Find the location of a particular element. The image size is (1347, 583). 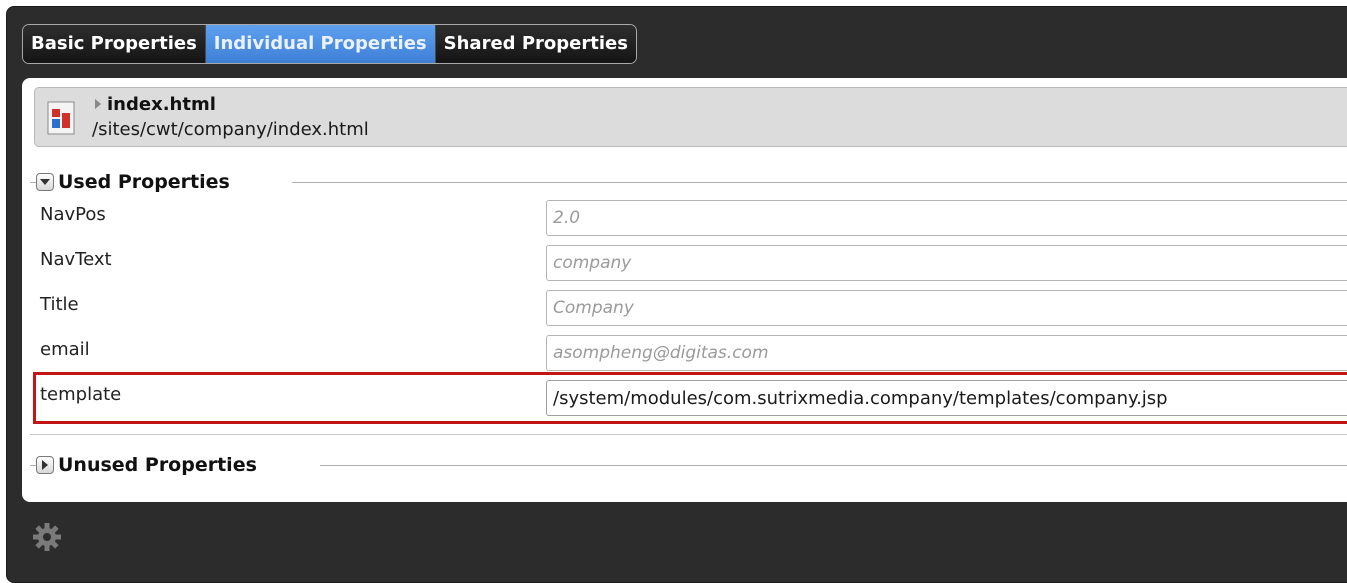

property-row: Title is located at coordinates (692, 310).